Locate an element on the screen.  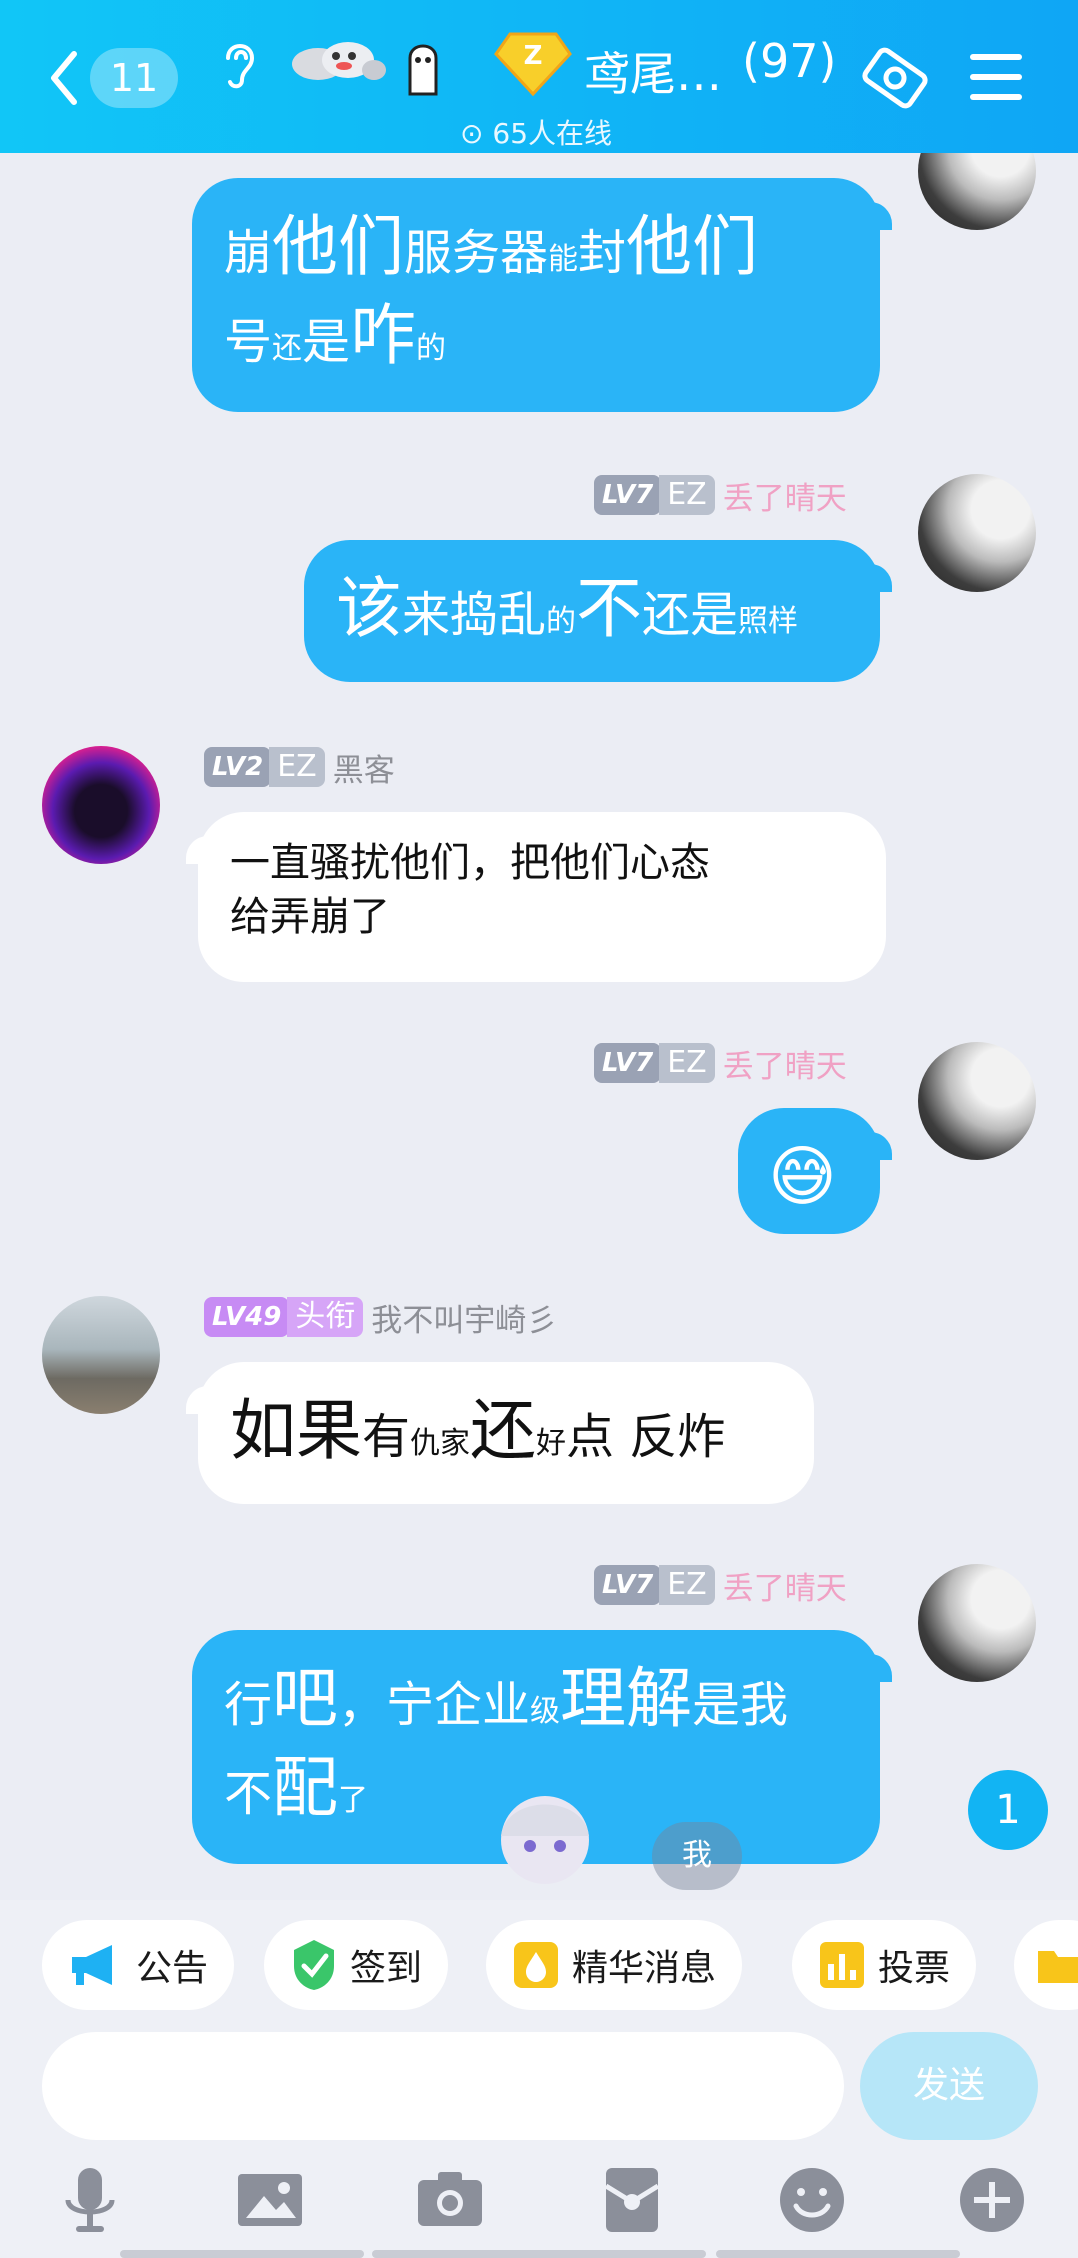
member-count: (97) is located at coordinates (789, 61).